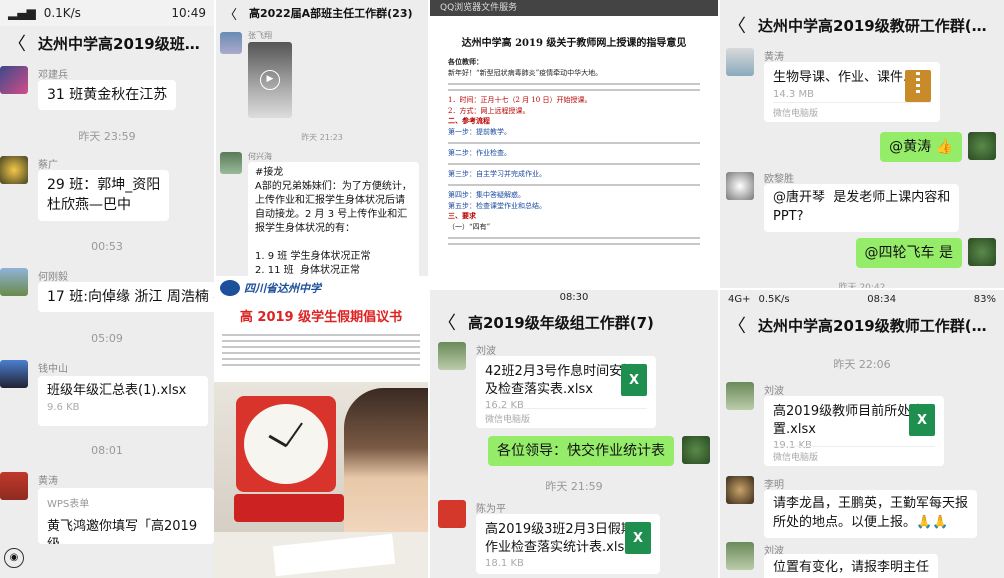  I want to click on message-bubble: @唐开琴 是发老师上课内容和 PPT?, so click(862, 208).